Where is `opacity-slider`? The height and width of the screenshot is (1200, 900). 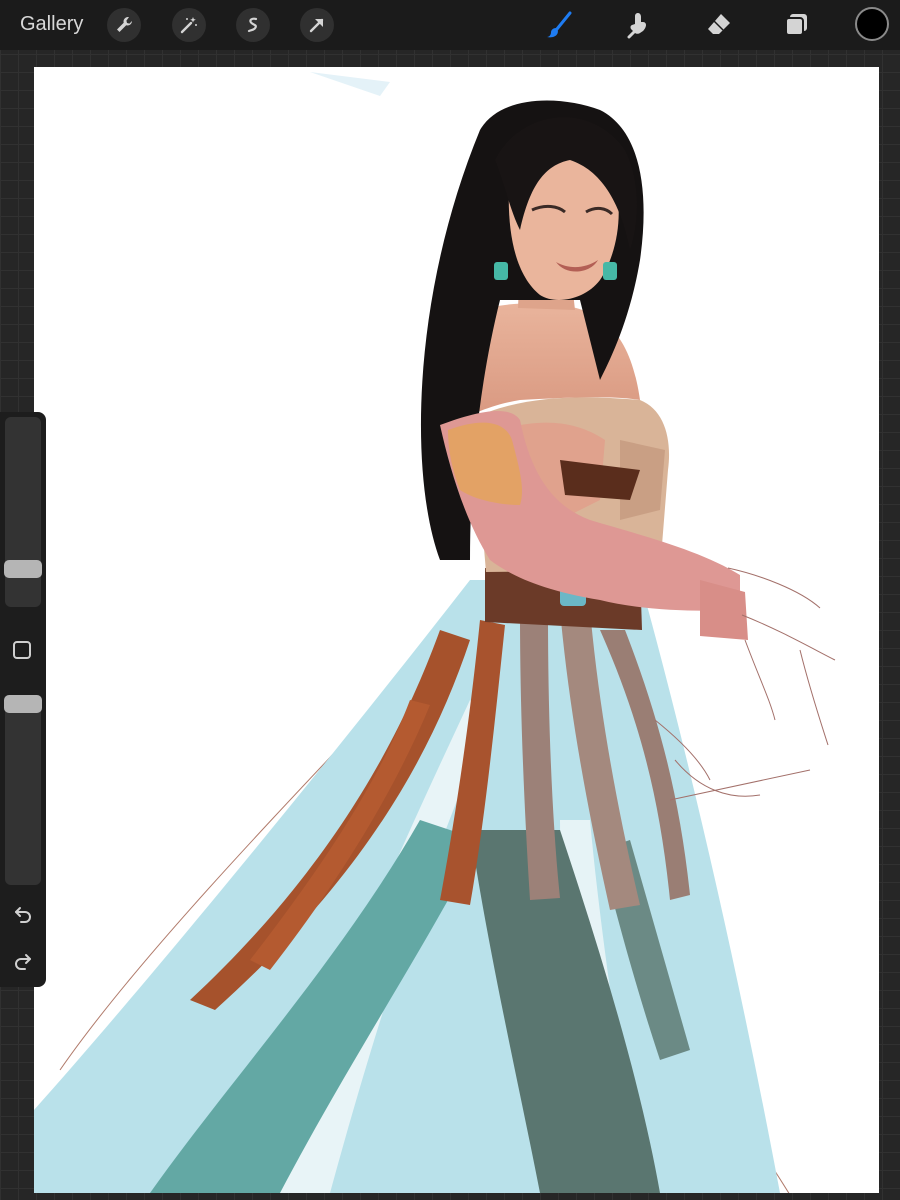 opacity-slider is located at coordinates (23, 790).